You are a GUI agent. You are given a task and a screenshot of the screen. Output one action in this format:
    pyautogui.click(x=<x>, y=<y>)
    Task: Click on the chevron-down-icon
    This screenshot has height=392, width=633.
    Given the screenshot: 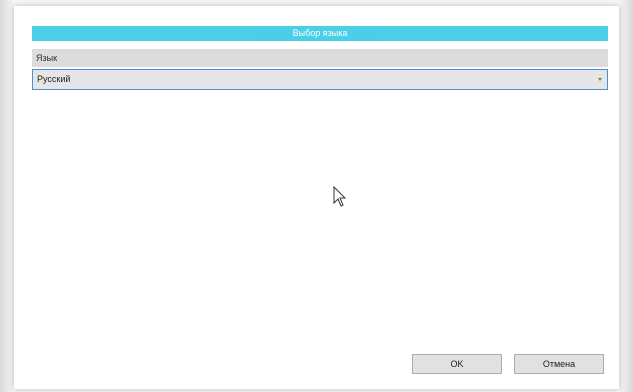 What is the action you would take?
    pyautogui.click(x=600, y=79)
    